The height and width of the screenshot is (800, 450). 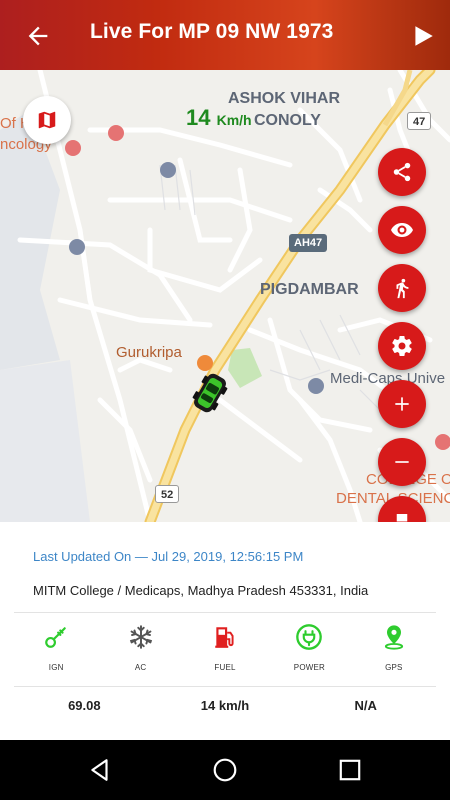 What do you see at coordinates (140, 667) in the screenshot?
I see `status-label: AC` at bounding box center [140, 667].